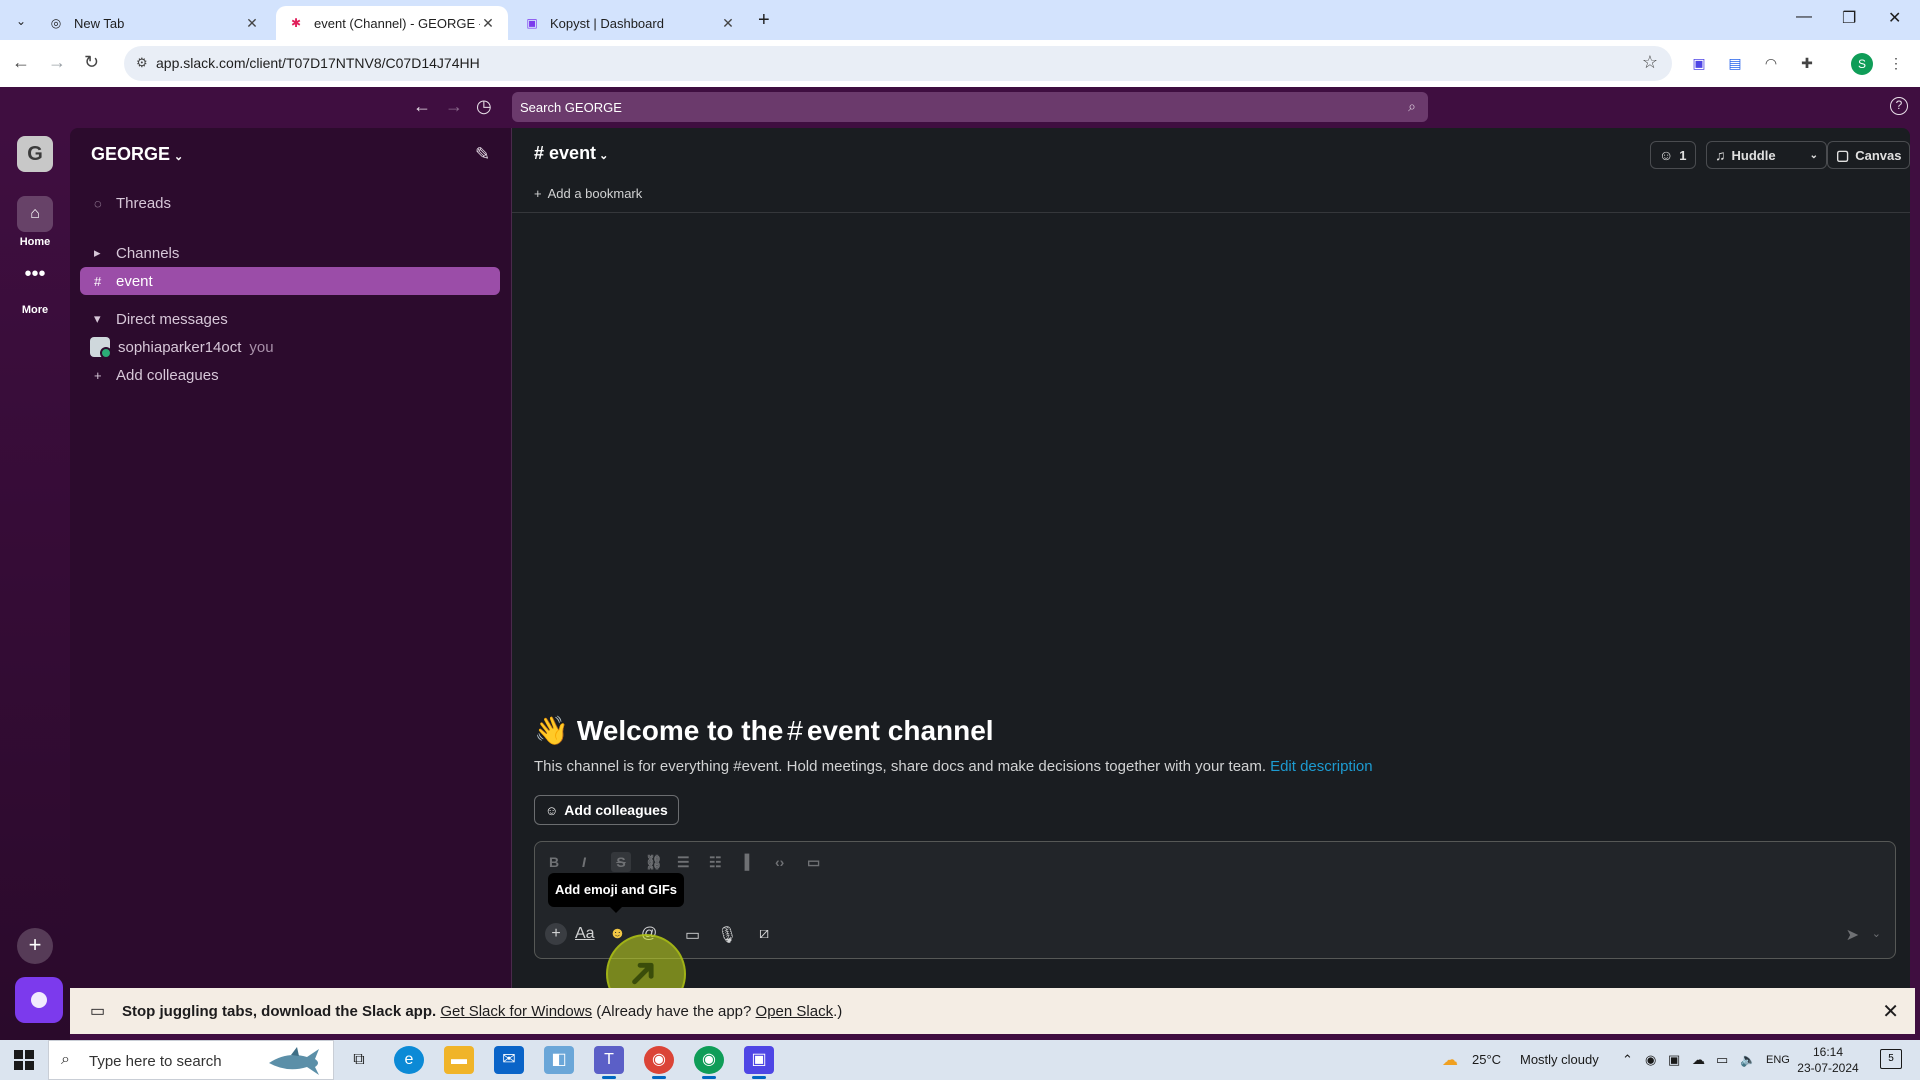 This screenshot has height=1080, width=1920. What do you see at coordinates (1807, 63) in the screenshot?
I see `puzzle-extensions-icon: ✚` at bounding box center [1807, 63].